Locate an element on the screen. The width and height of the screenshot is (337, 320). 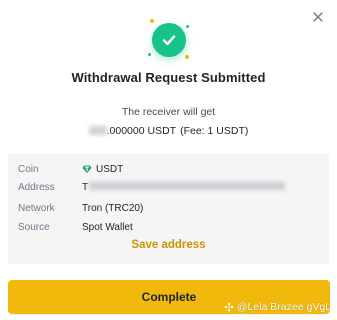
detail-value: Tron (TRC20) is located at coordinates (113, 208).